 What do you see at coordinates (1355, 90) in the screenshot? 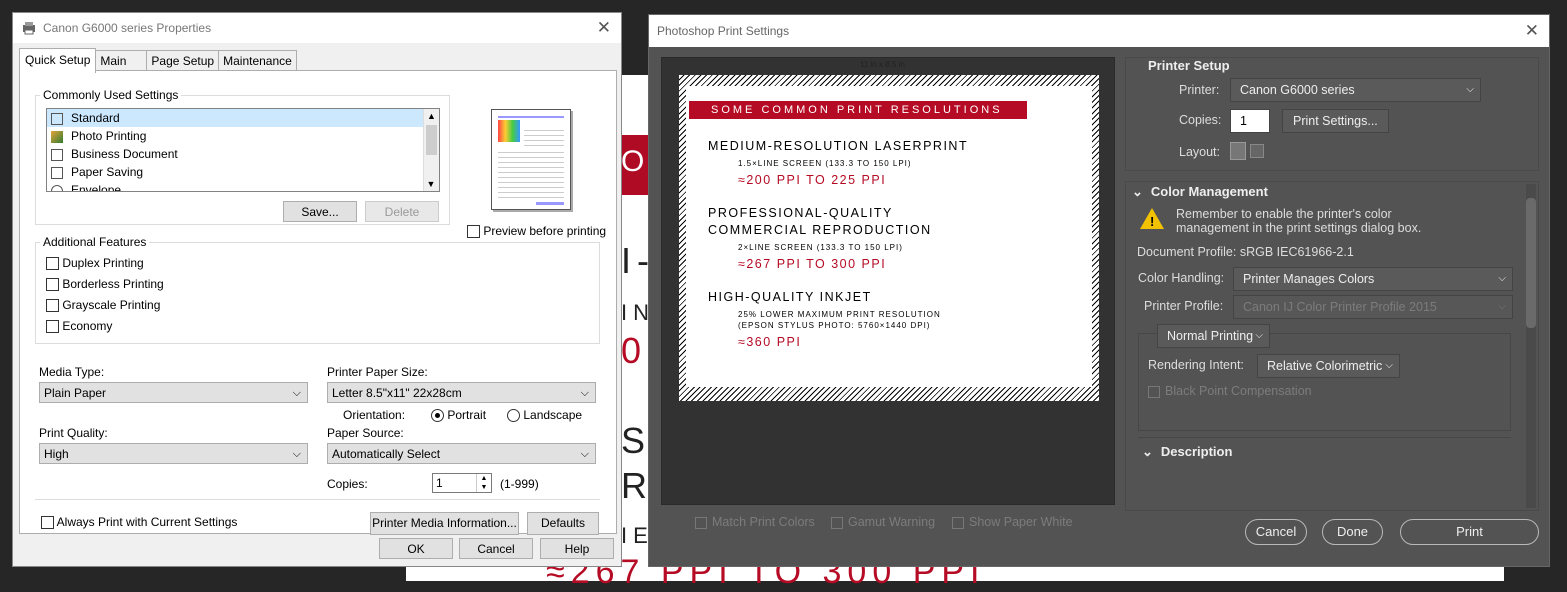
I see `printer-select: Canon G6000 series ⌵` at bounding box center [1355, 90].